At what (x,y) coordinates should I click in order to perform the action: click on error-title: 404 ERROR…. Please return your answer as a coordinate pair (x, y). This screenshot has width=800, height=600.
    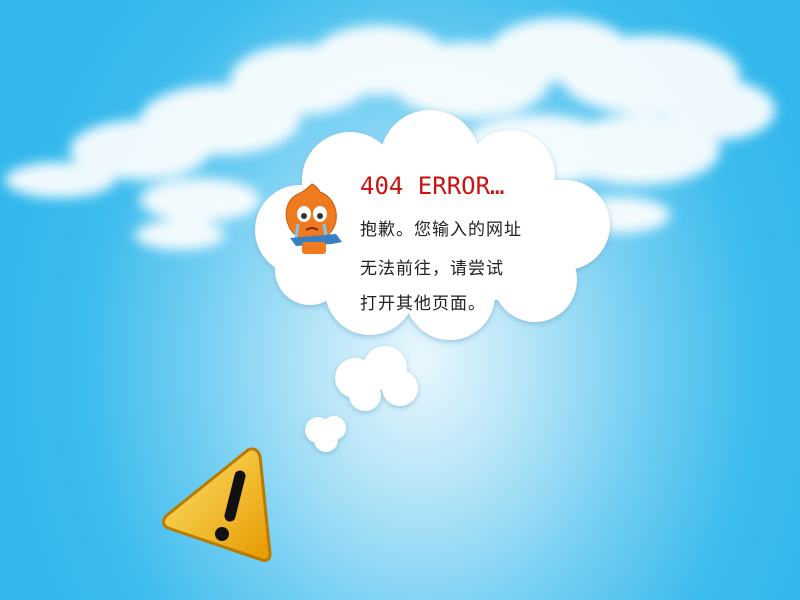
    Looking at the image, I should click on (432, 186).